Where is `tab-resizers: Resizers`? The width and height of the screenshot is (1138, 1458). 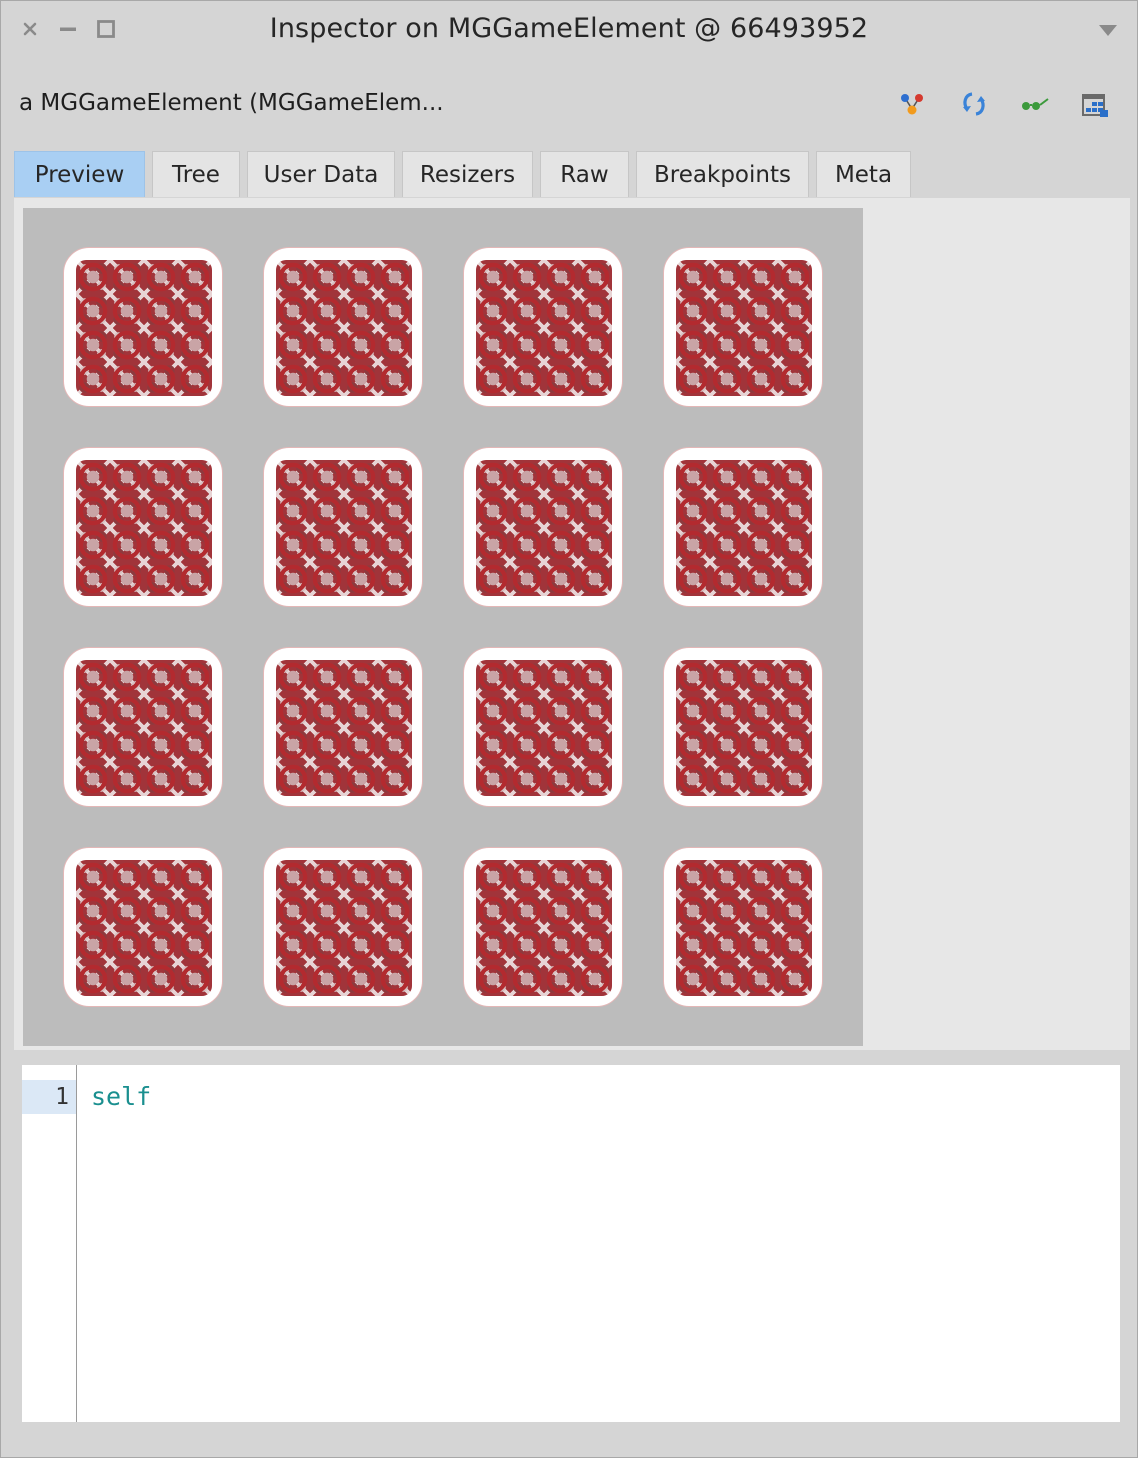 tab-resizers: Resizers is located at coordinates (467, 174).